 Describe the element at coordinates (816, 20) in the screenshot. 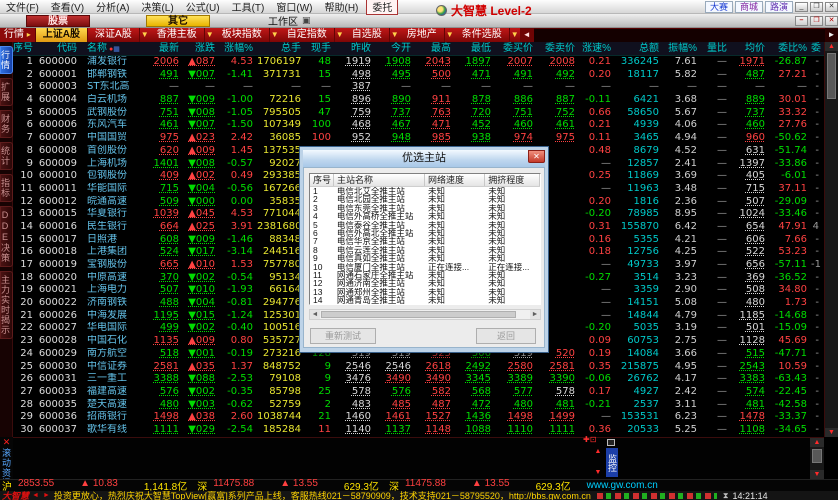

I see `child-restore-icon: ❐` at that location.